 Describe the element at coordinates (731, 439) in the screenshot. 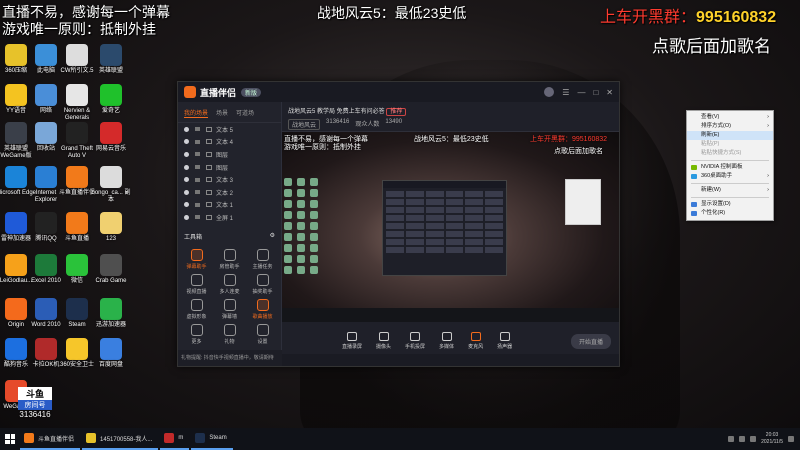

I see `tray-network-icon` at that location.